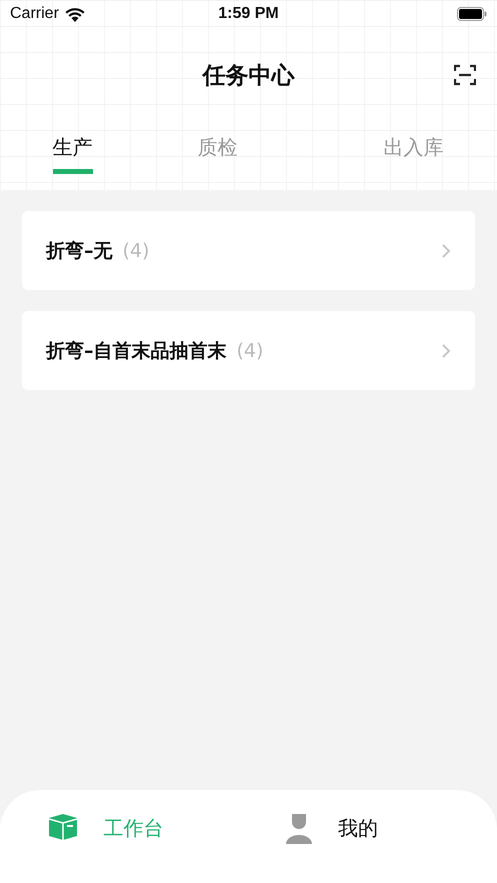 This screenshot has width=497, height=883. Describe the element at coordinates (79, 251) in the screenshot. I see `task-name: 折弯–无` at that location.